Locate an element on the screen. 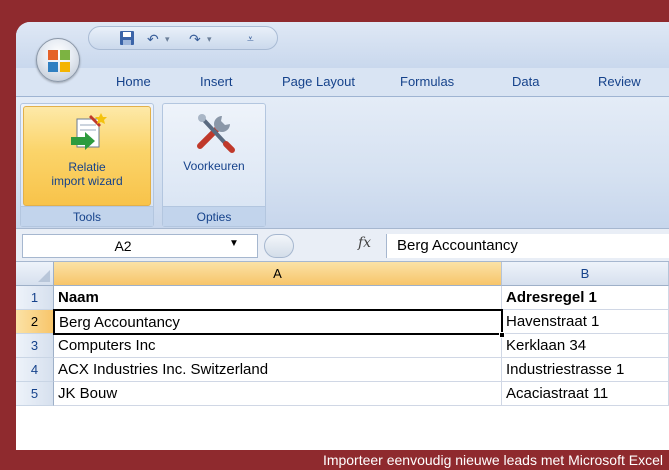  redo-icon: ↷ is located at coordinates (195, 39).